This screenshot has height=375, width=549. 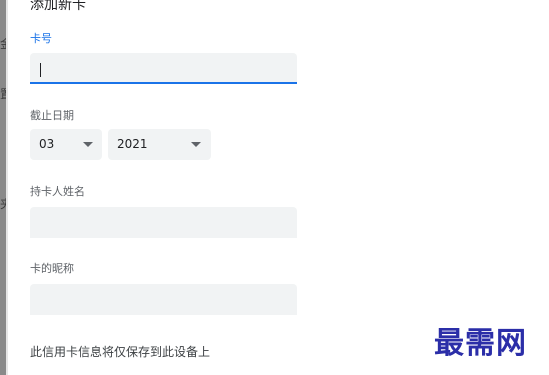 What do you see at coordinates (163, 68) in the screenshot?
I see `card-number-input` at bounding box center [163, 68].